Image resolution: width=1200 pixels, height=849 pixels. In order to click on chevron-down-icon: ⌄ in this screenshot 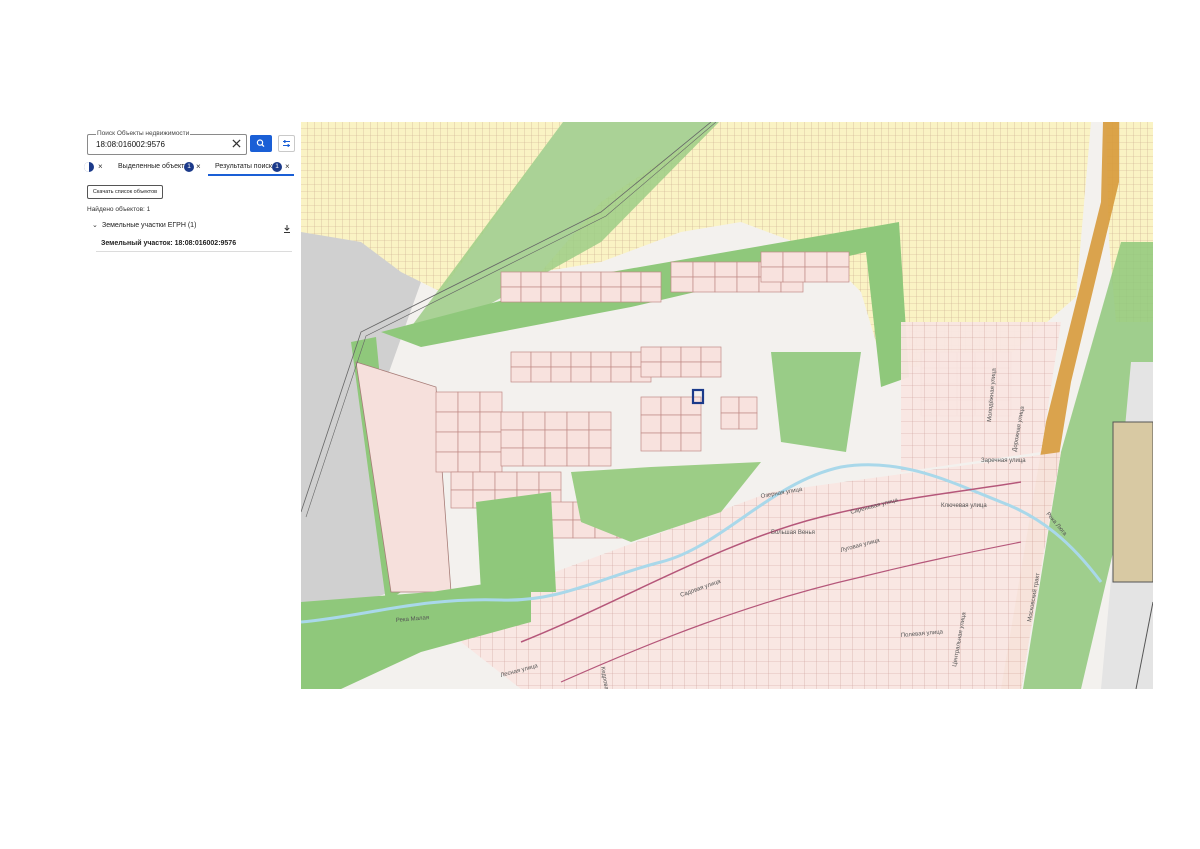, I will do `click(95, 226)`.